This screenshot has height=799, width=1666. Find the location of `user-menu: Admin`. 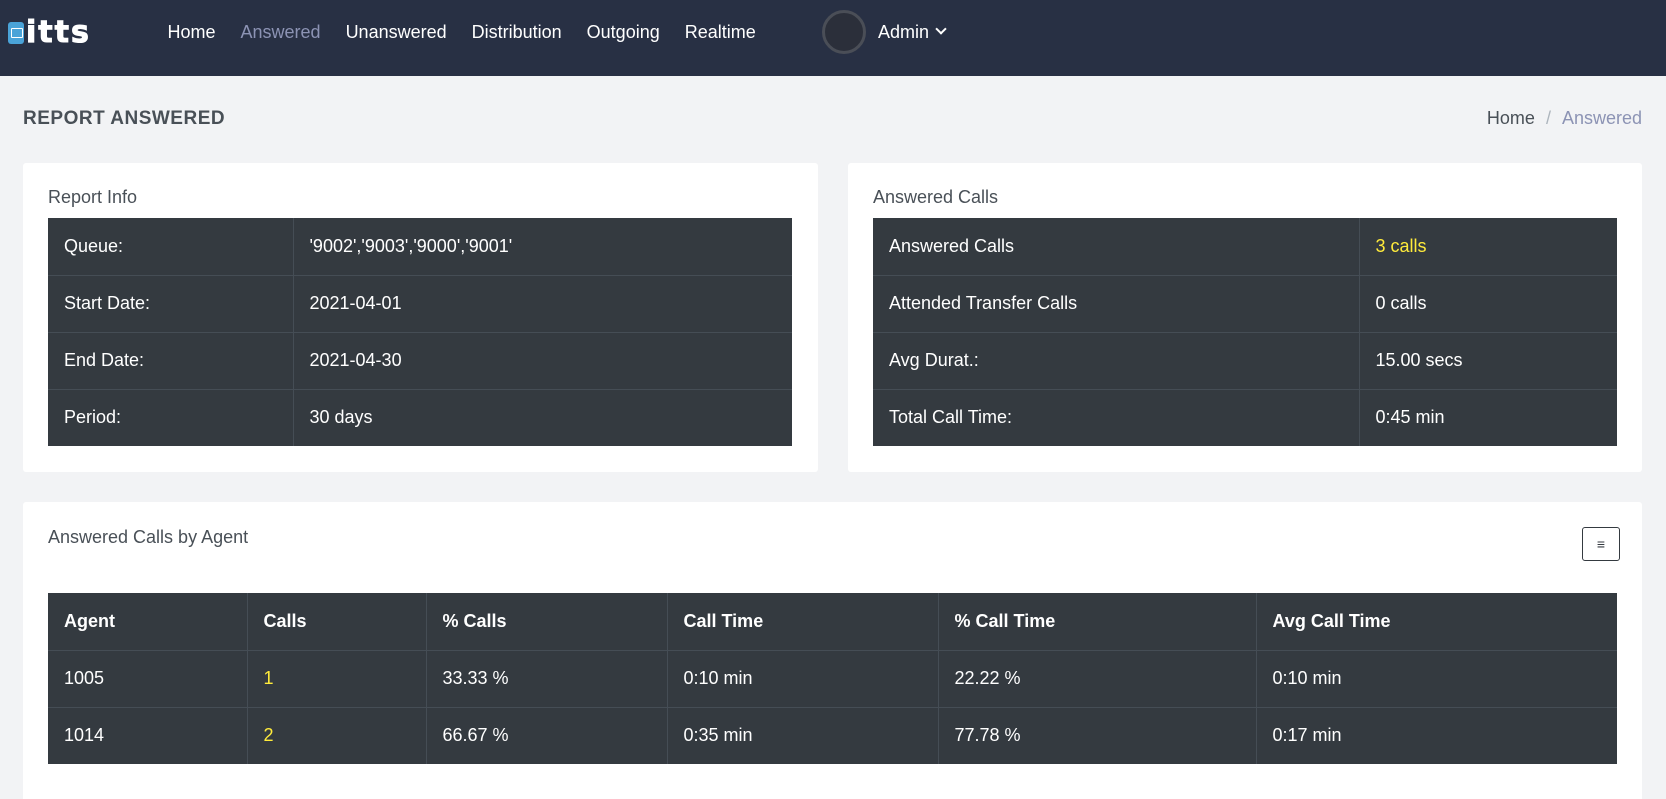

user-menu: Admin is located at coordinates (884, 32).